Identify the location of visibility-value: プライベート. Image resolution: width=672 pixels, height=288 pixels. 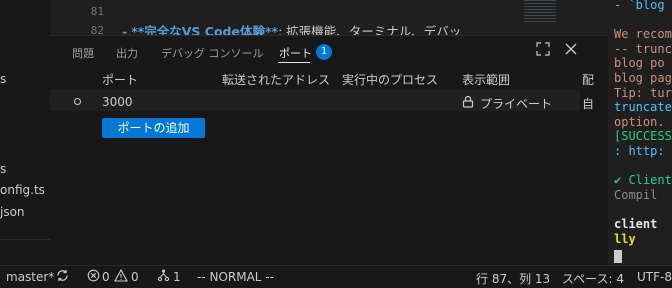
(516, 103).